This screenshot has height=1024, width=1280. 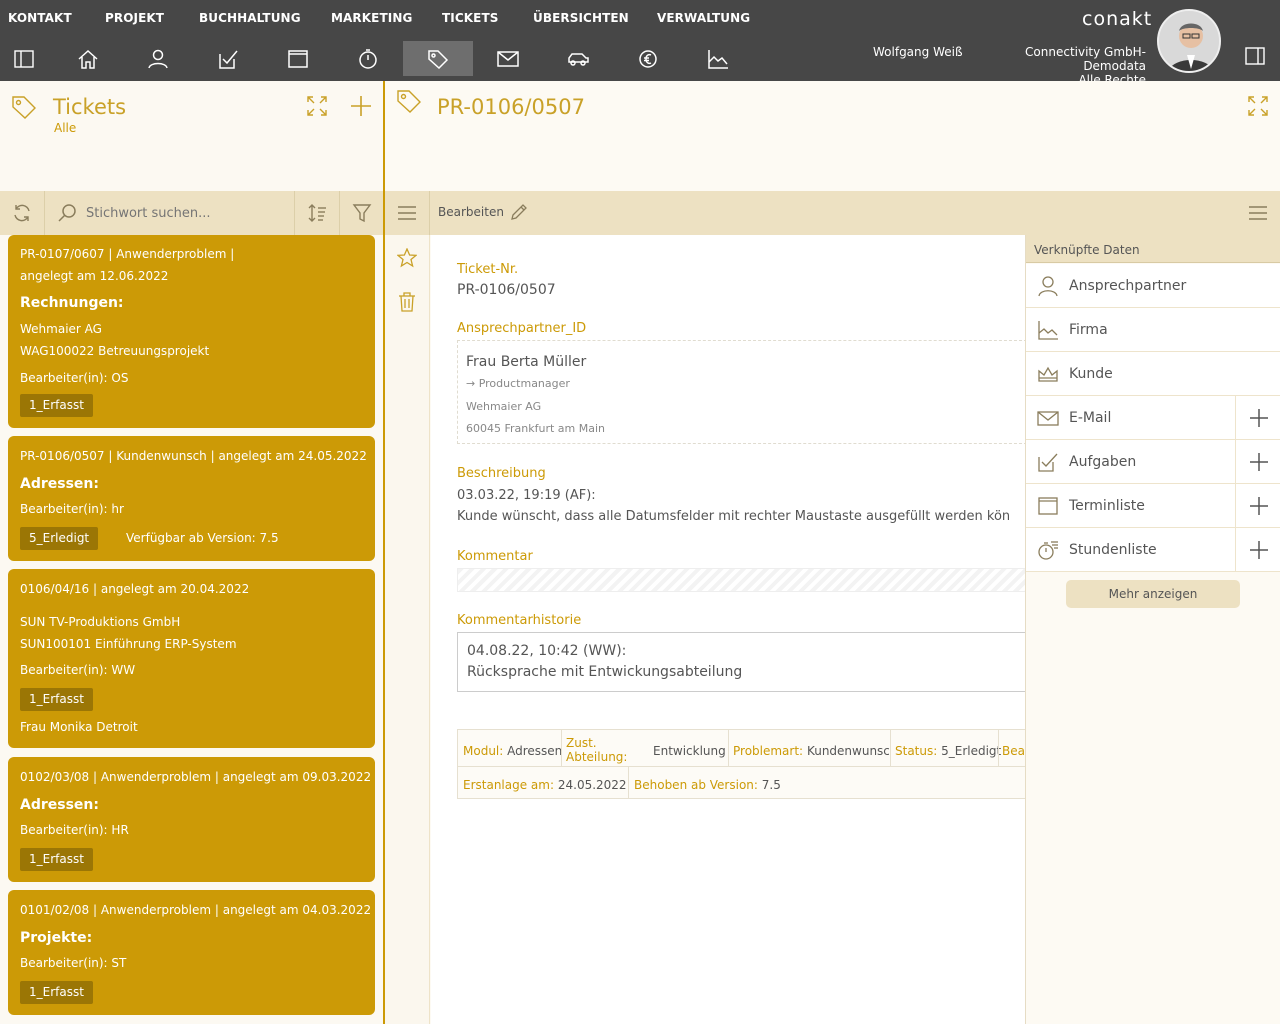 I want to click on avatar, so click(x=1189, y=41).